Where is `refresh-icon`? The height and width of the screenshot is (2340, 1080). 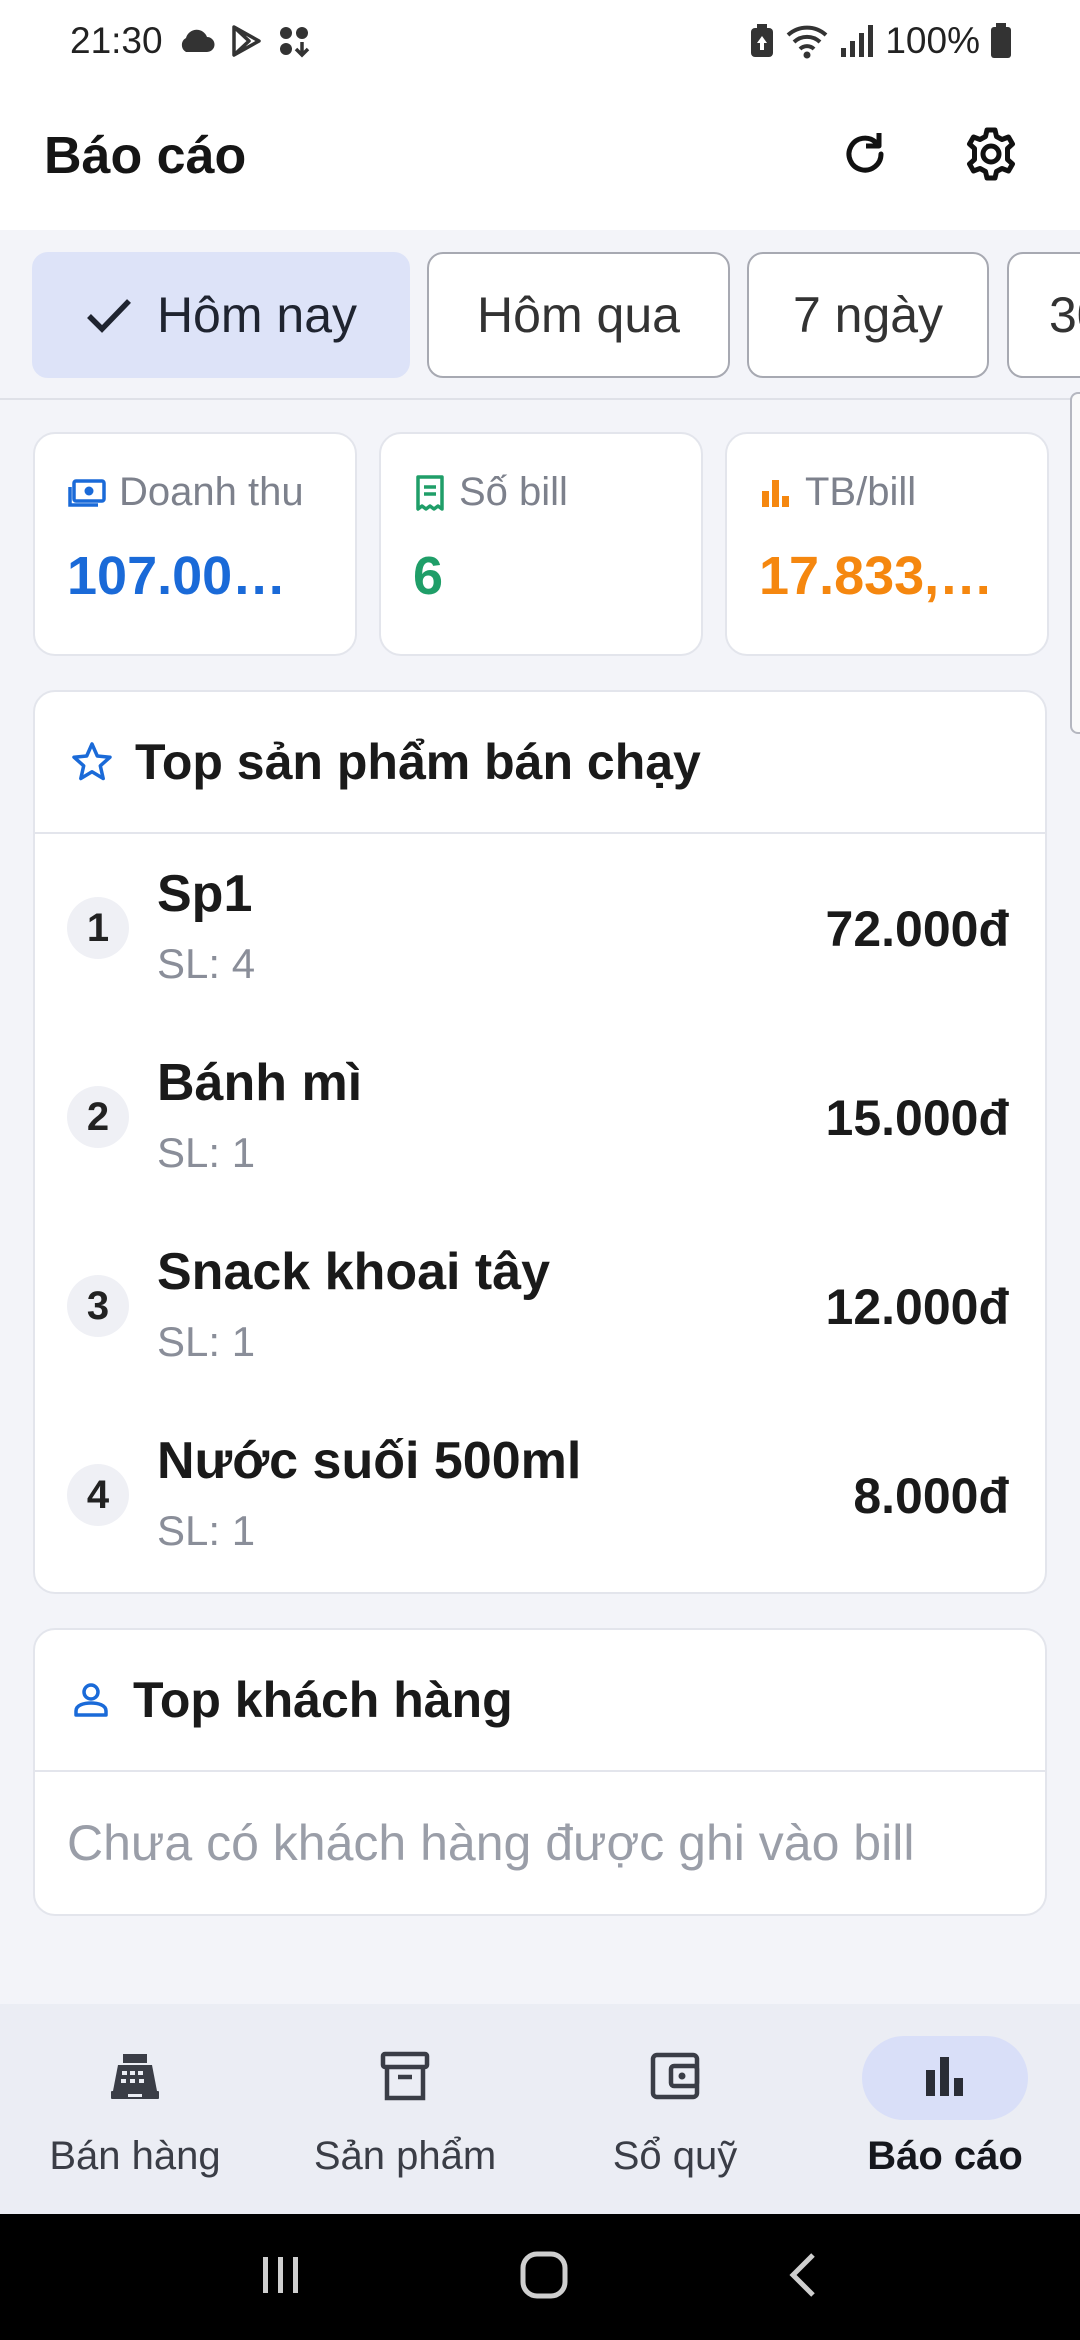 refresh-icon is located at coordinates (865, 156).